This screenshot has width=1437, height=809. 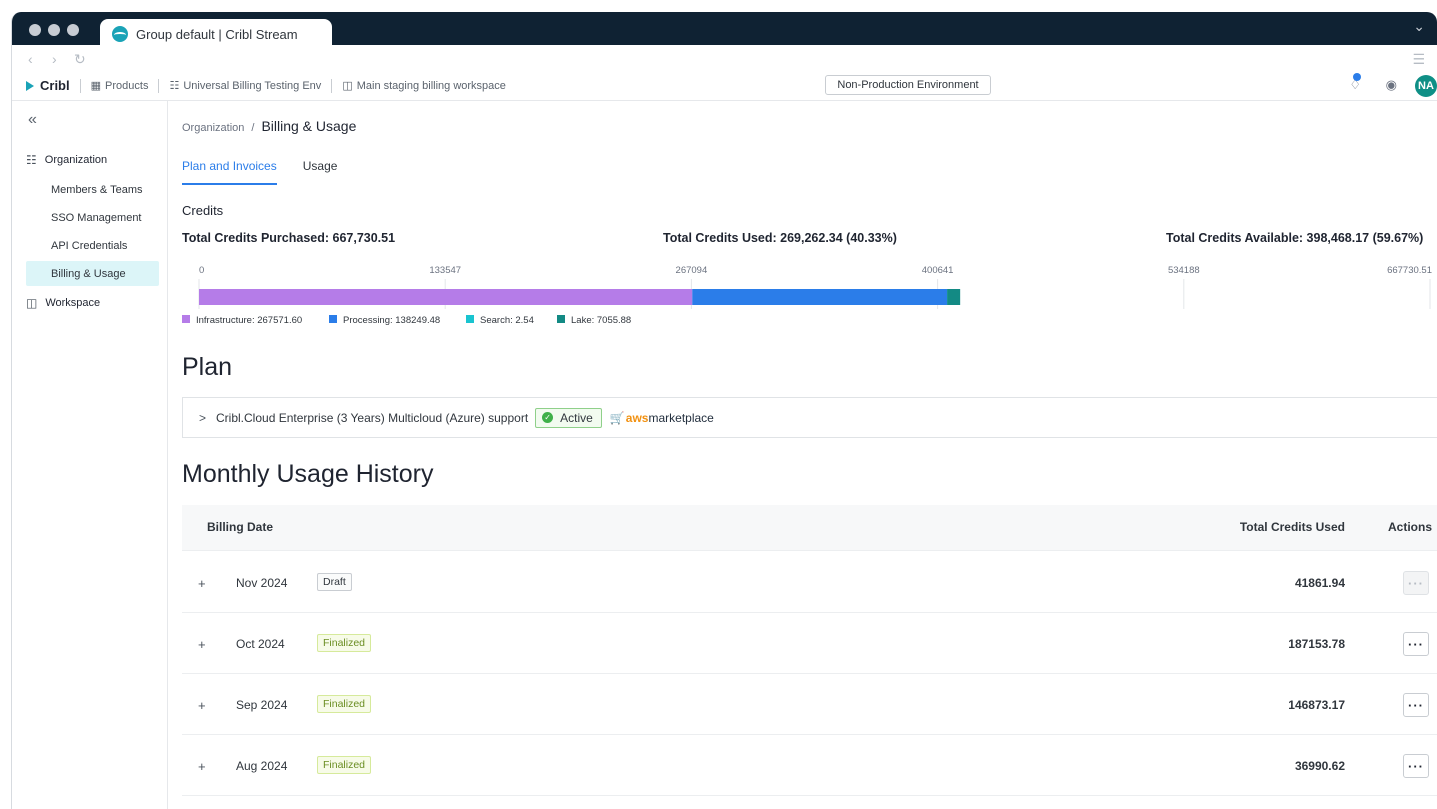 I want to click on chevron-down-icon: ⌄, so click(x=1419, y=26).